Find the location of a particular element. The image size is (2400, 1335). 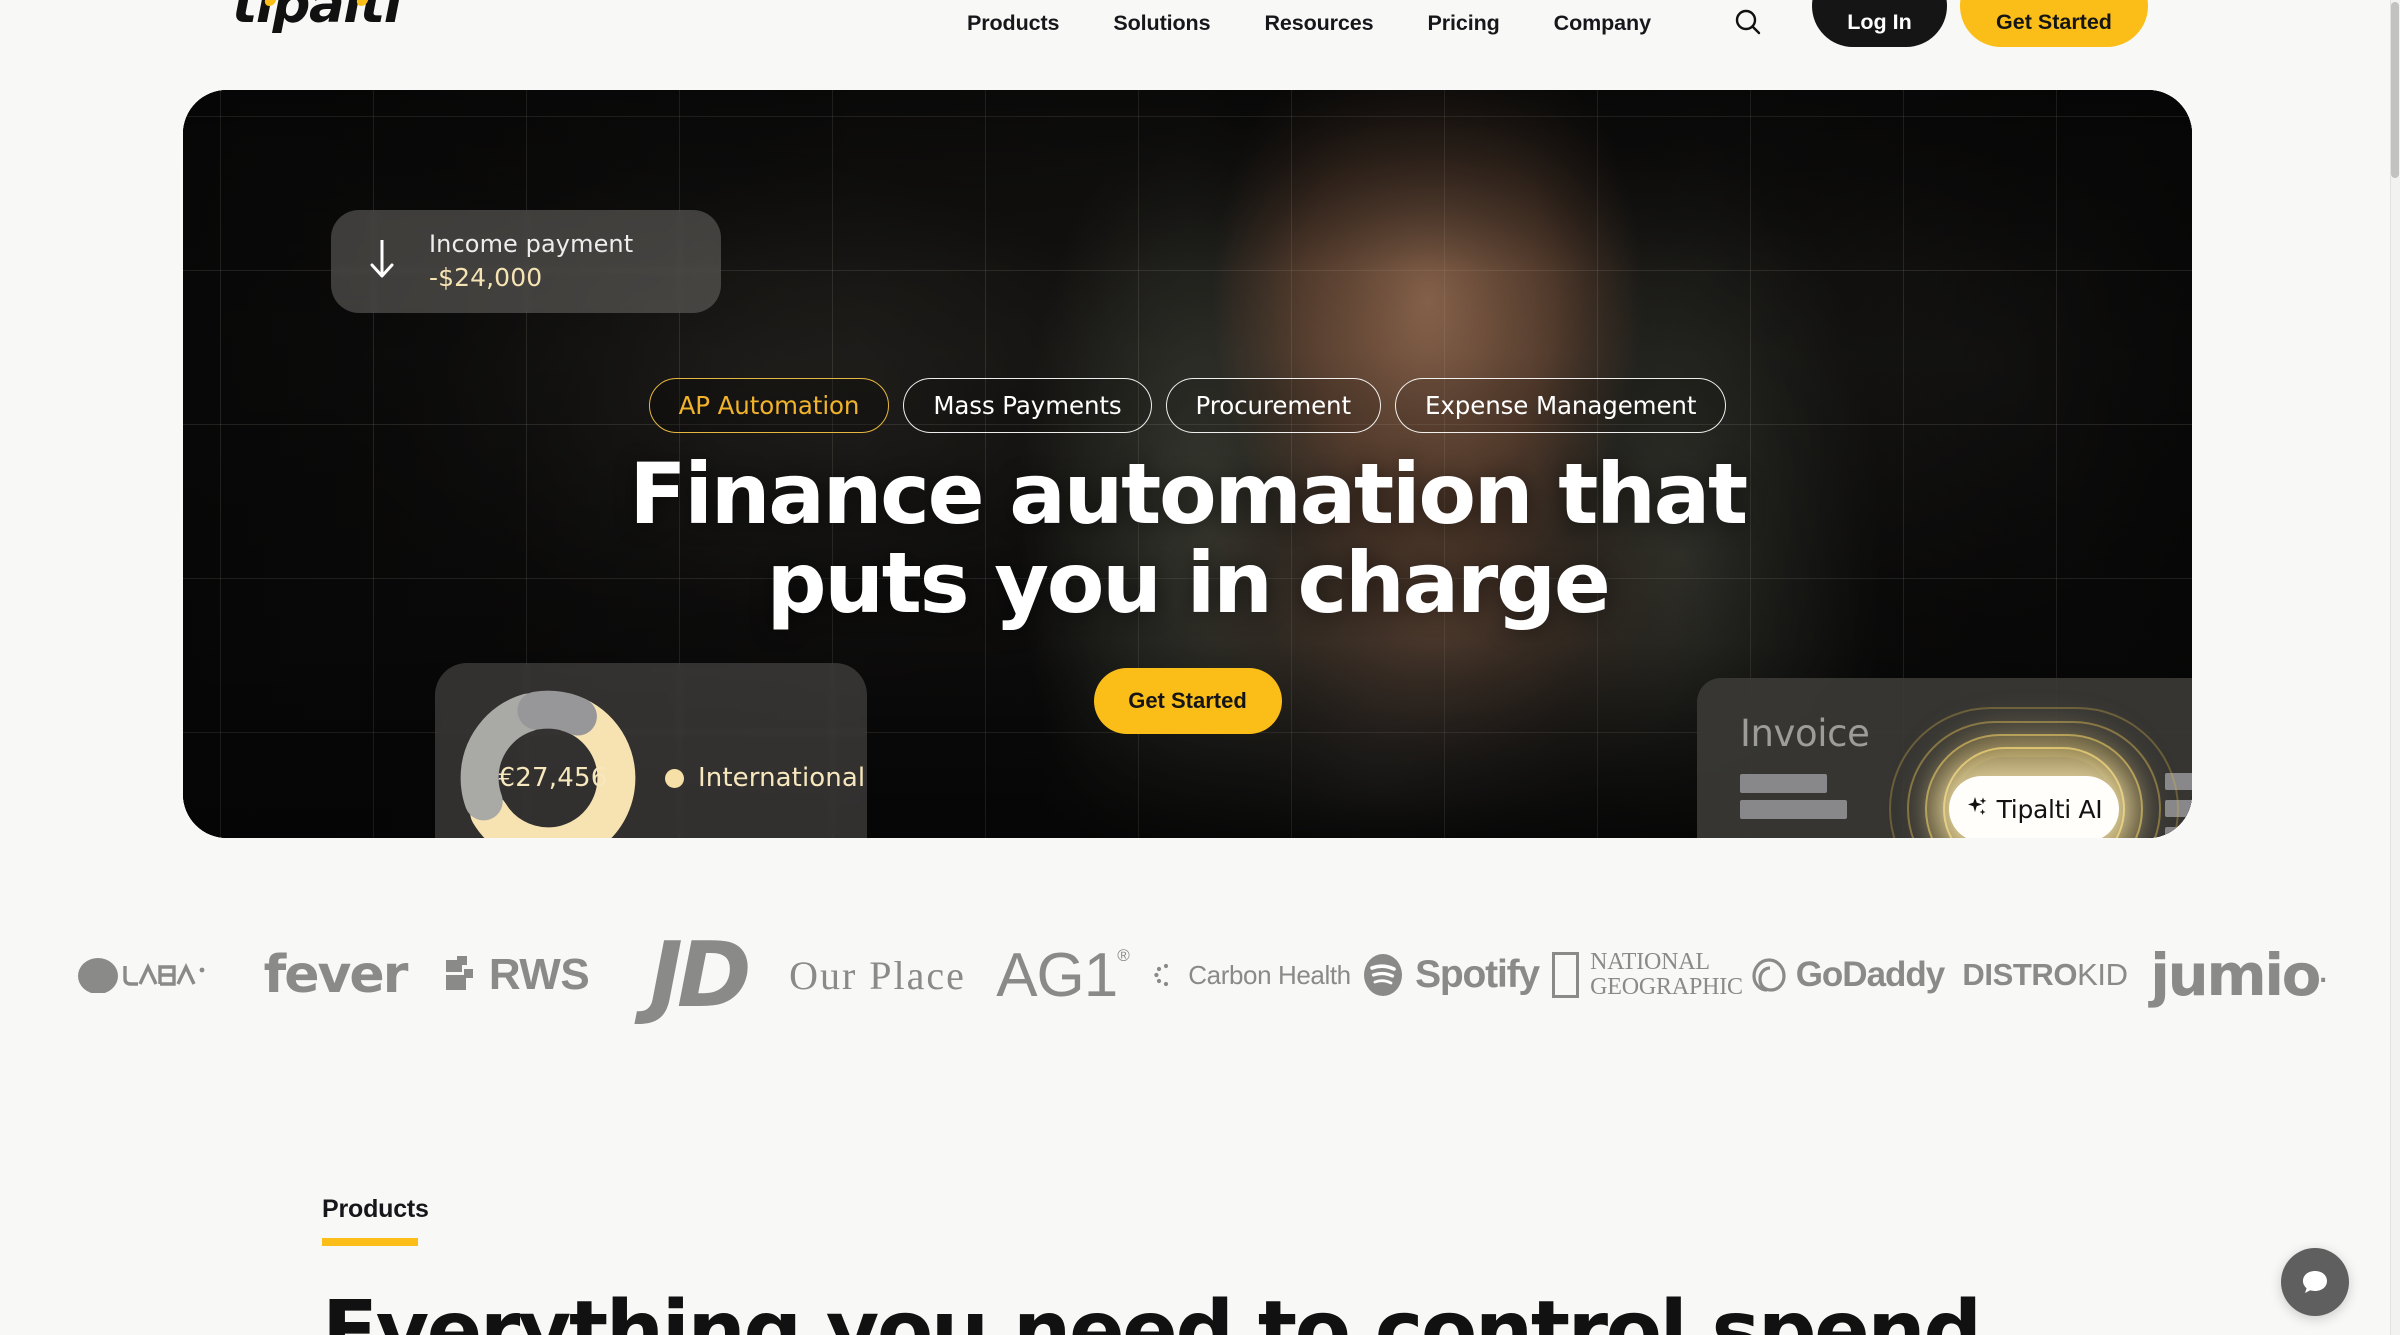

logo-godaddy: GoDaddy is located at coordinates (1848, 975).